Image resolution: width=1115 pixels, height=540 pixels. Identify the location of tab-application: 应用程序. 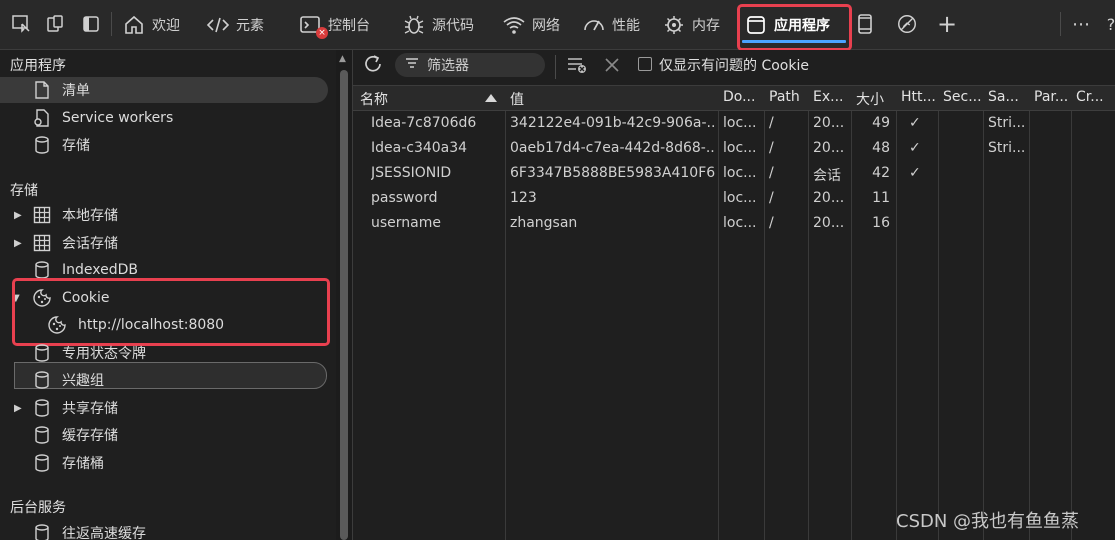
(787, 25).